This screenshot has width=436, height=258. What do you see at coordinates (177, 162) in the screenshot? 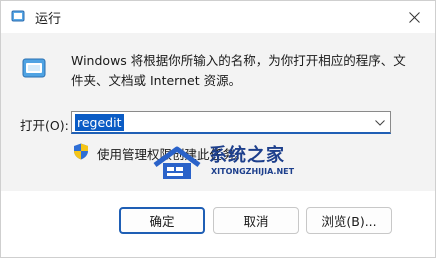
I see `watermark-logo-icon` at bounding box center [177, 162].